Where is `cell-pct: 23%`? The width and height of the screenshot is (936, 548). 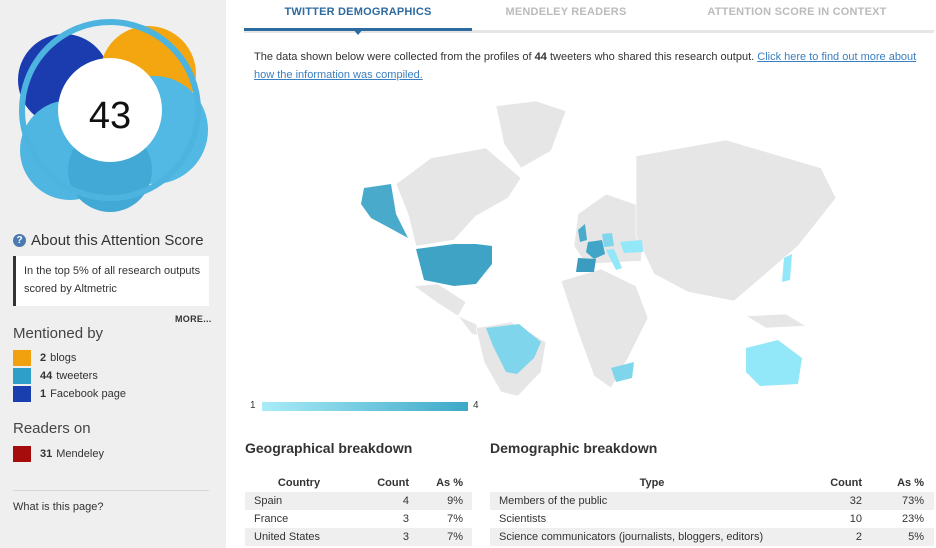 cell-pct: 23% is located at coordinates (912, 519).